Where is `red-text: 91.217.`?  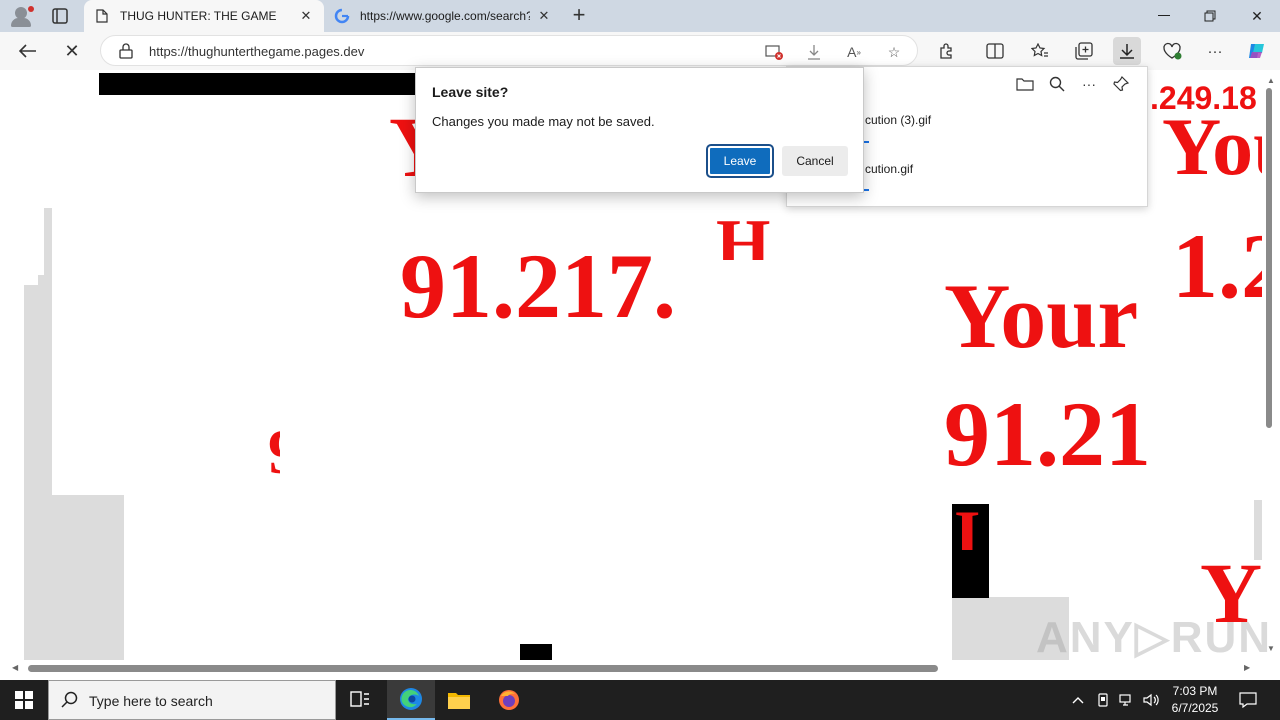 red-text: 91.217. is located at coordinates (538, 286).